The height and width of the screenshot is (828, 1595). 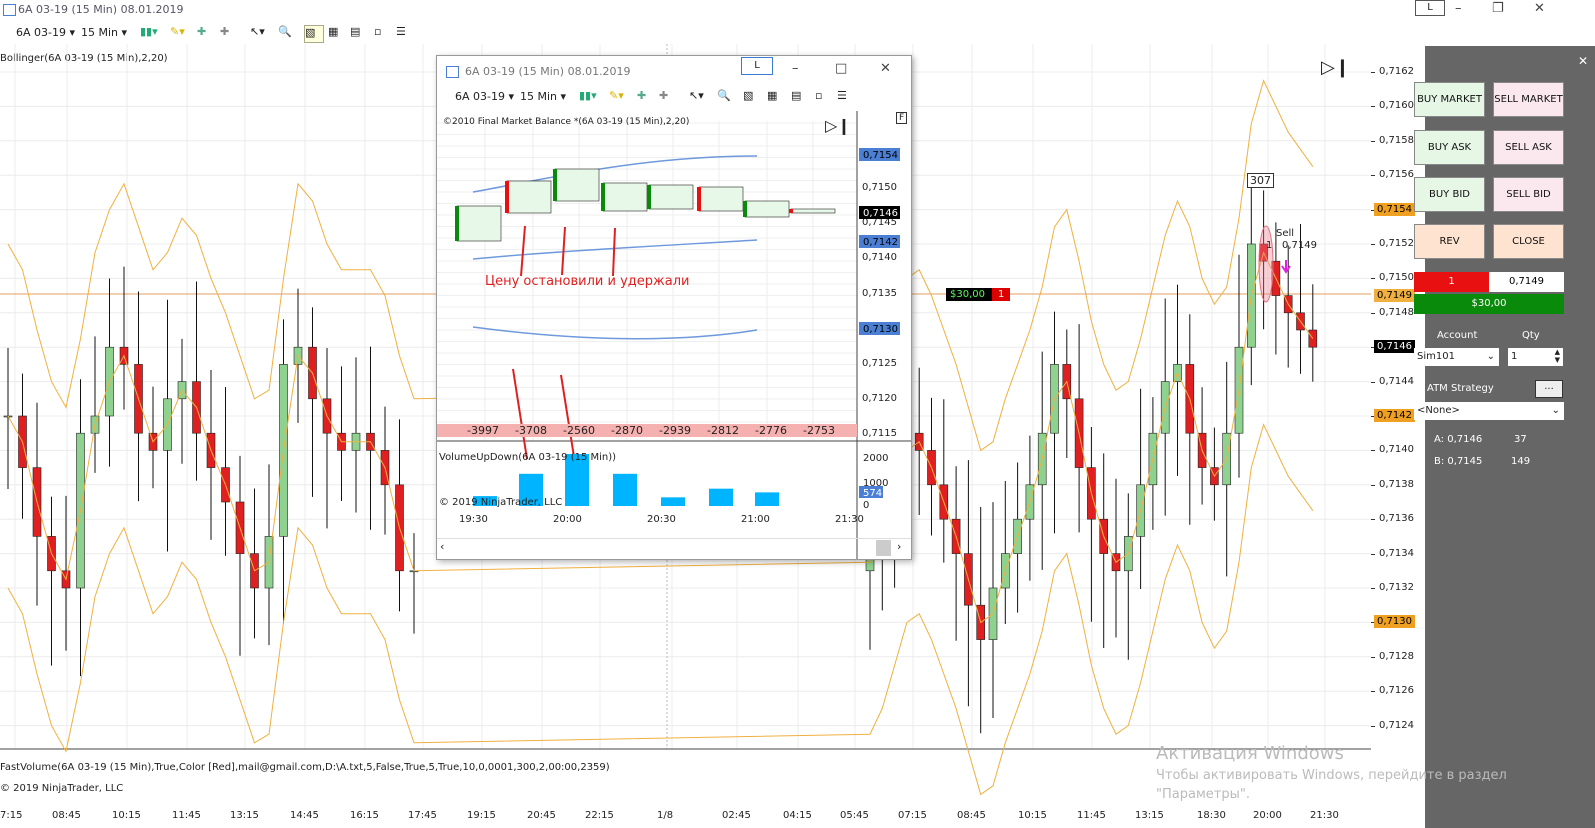 I want to click on time-tick-label: 04:15, so click(x=797, y=815).